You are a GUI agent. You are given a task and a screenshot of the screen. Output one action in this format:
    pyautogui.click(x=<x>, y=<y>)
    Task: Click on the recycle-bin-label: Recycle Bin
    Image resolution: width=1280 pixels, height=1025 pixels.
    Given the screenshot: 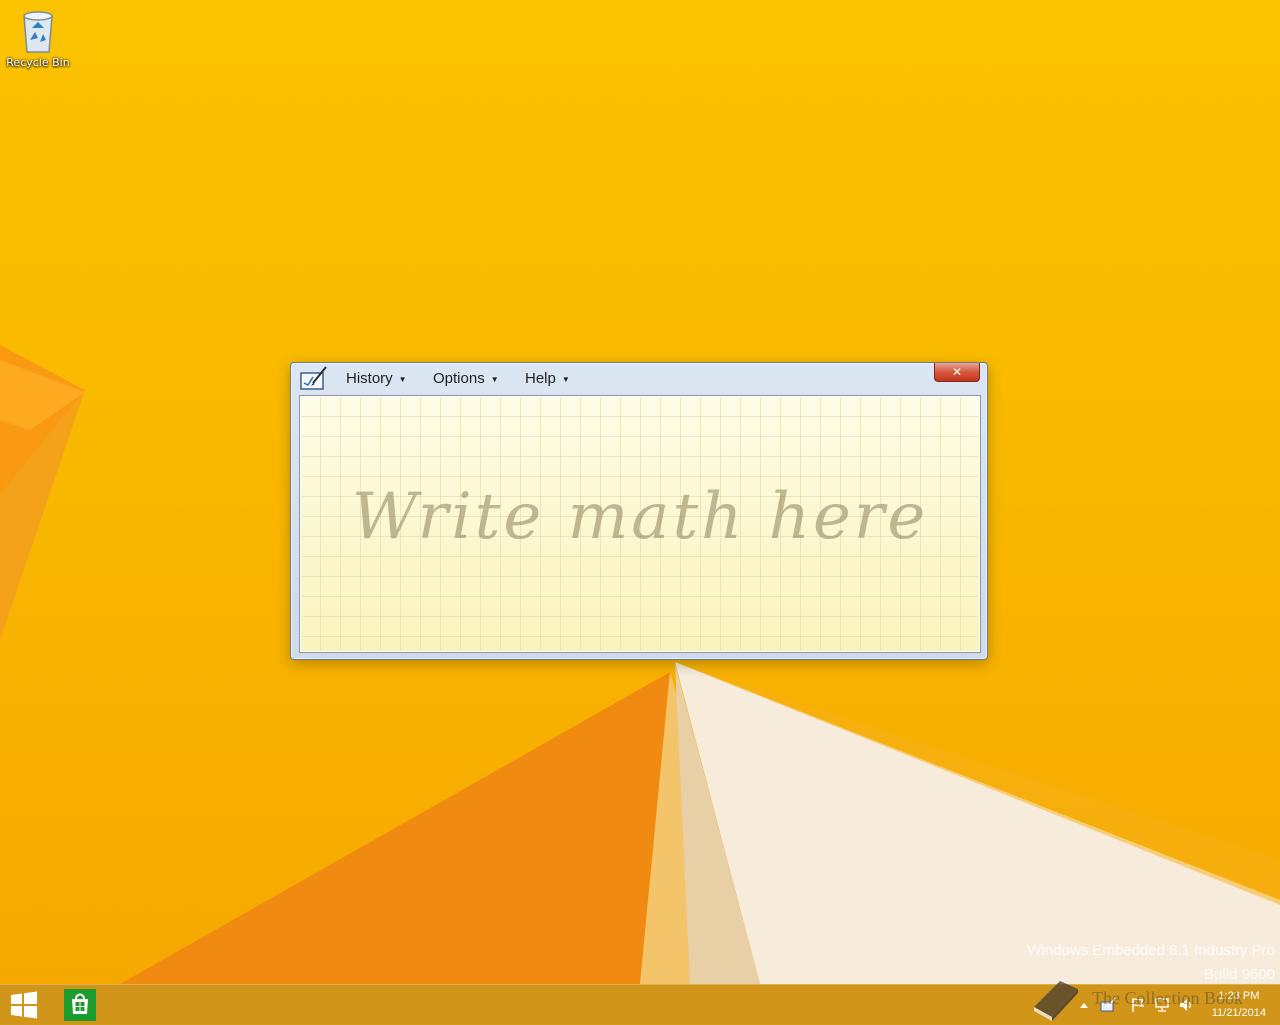 What is the action you would take?
    pyautogui.click(x=38, y=62)
    